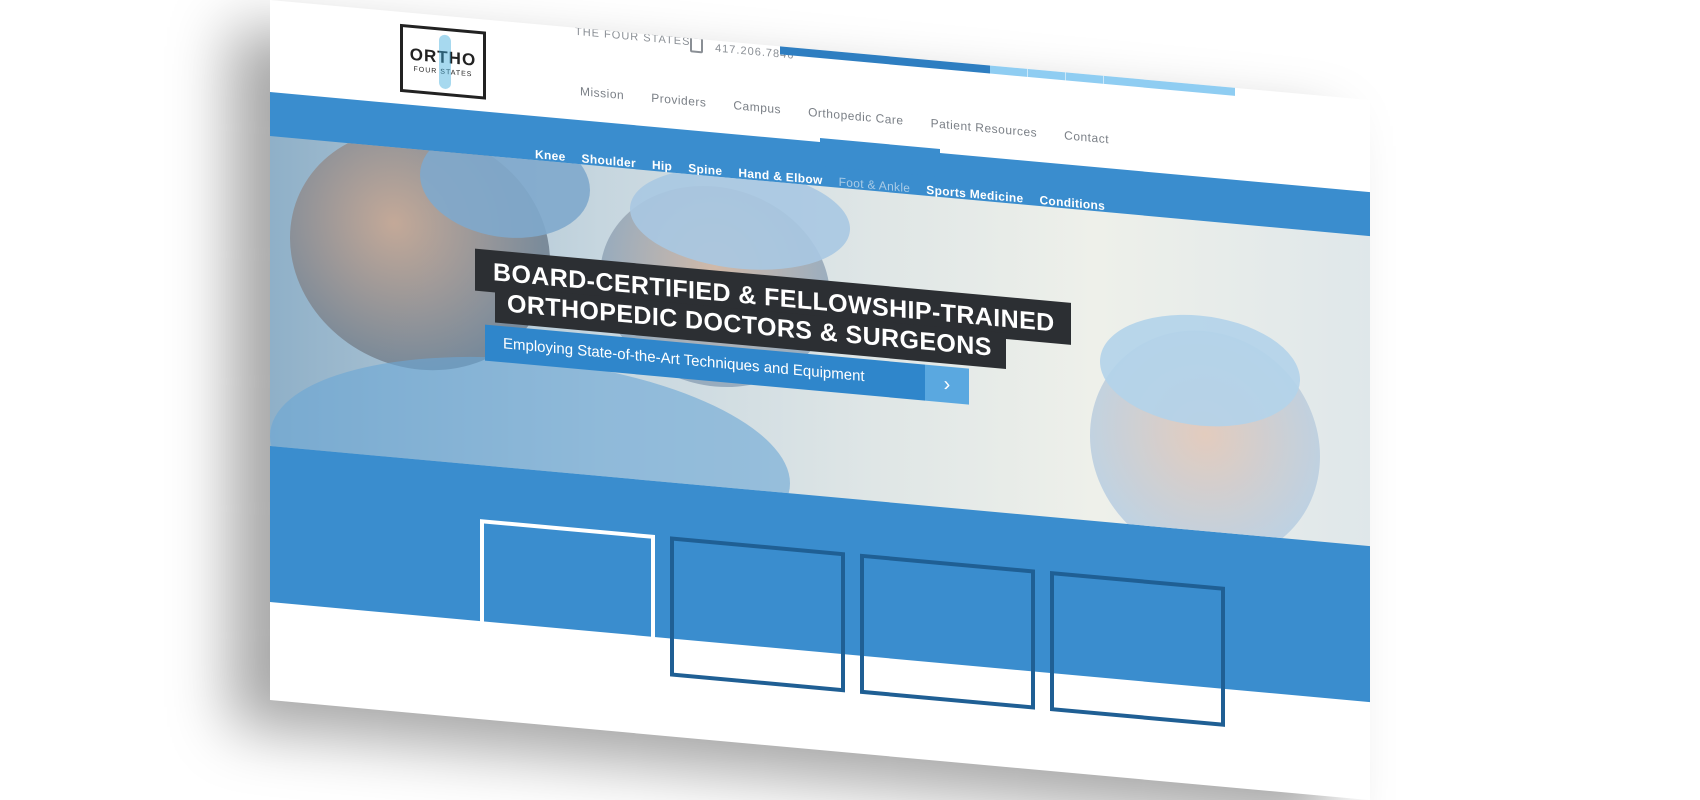 This screenshot has width=1700, height=800. I want to click on phone-number: 417.206.7846, so click(742, 49).